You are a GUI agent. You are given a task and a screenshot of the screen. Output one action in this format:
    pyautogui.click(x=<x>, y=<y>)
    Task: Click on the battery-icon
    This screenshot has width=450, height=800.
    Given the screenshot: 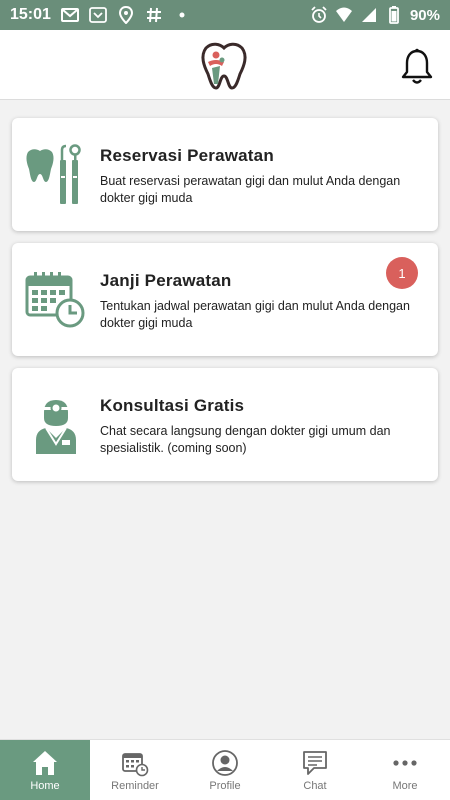 What is the action you would take?
    pyautogui.click(x=394, y=15)
    